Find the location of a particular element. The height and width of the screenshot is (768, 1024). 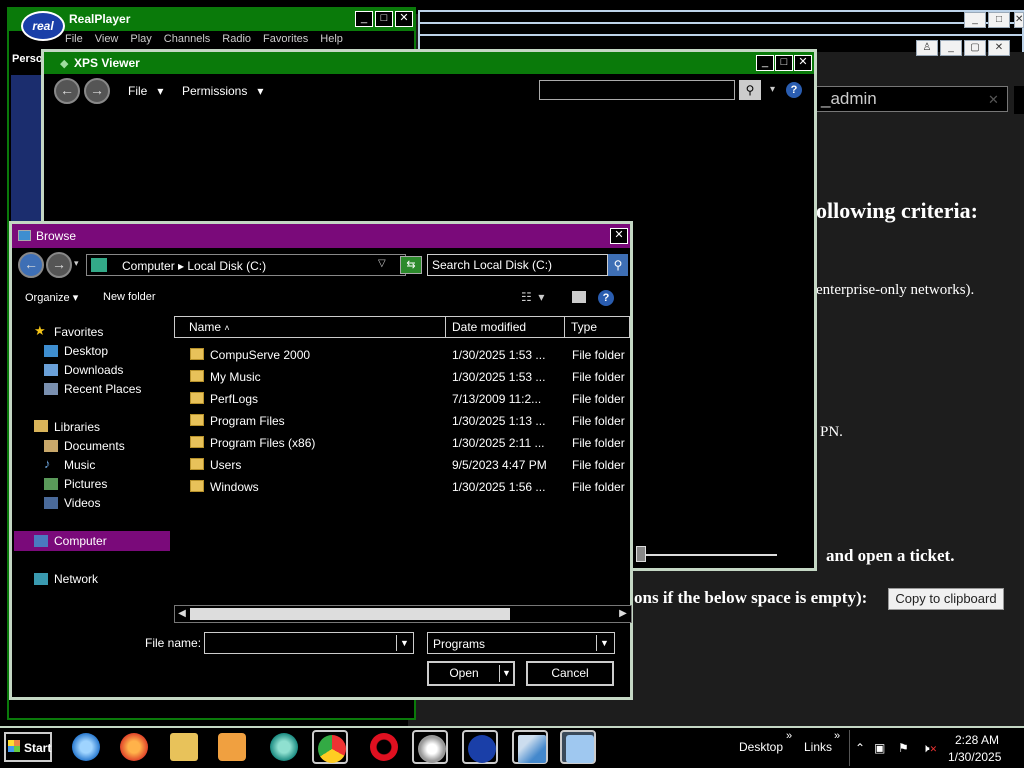

show-hidden-icons-icon: ⌃ is located at coordinates (860, 748).